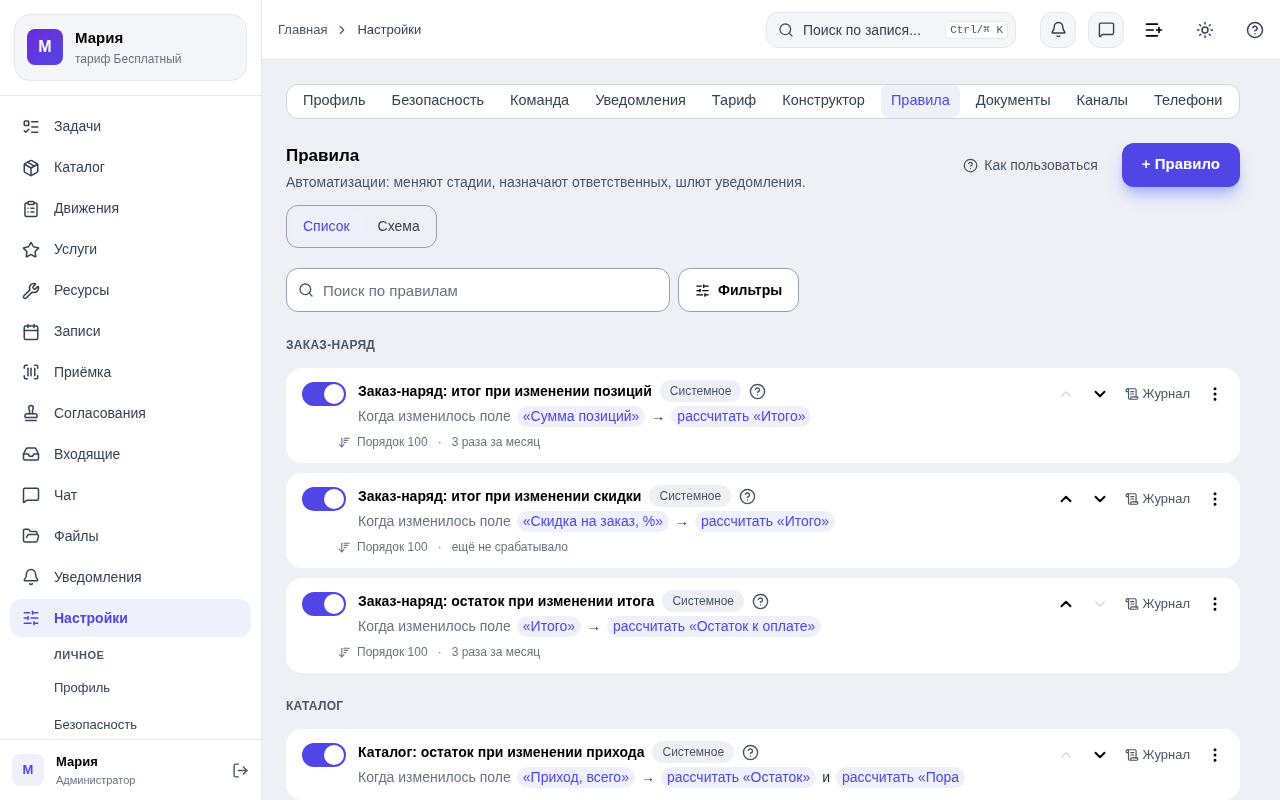  I want to click on subnav-item: Профиль, so click(152, 688).